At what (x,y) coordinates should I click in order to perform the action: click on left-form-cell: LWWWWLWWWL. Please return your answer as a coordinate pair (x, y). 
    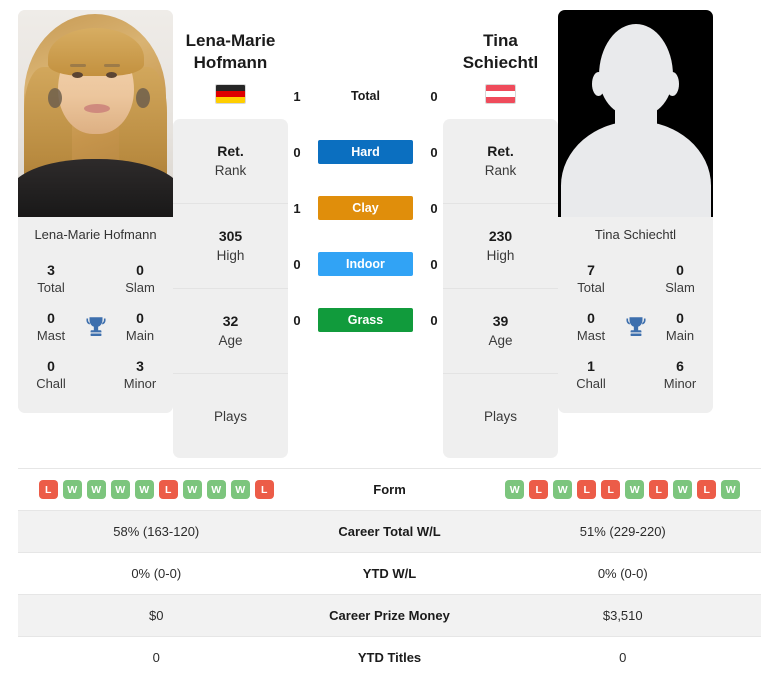
    Looking at the image, I should click on (156, 489).